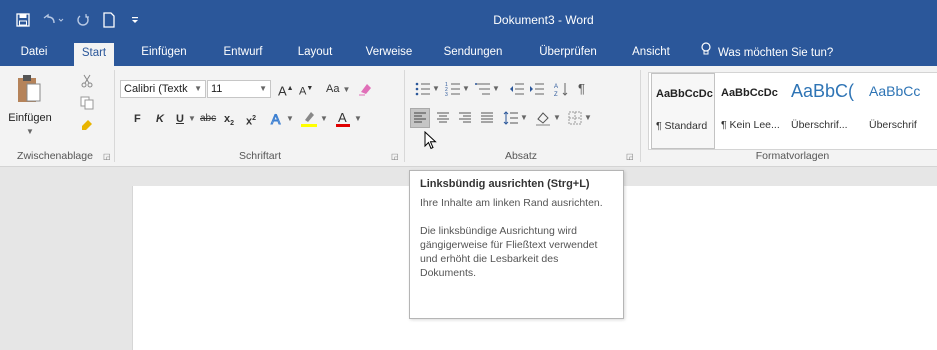 The image size is (937, 350). I want to click on style-ueberschrift-2: AaBbCc Überschrif, so click(901, 111).